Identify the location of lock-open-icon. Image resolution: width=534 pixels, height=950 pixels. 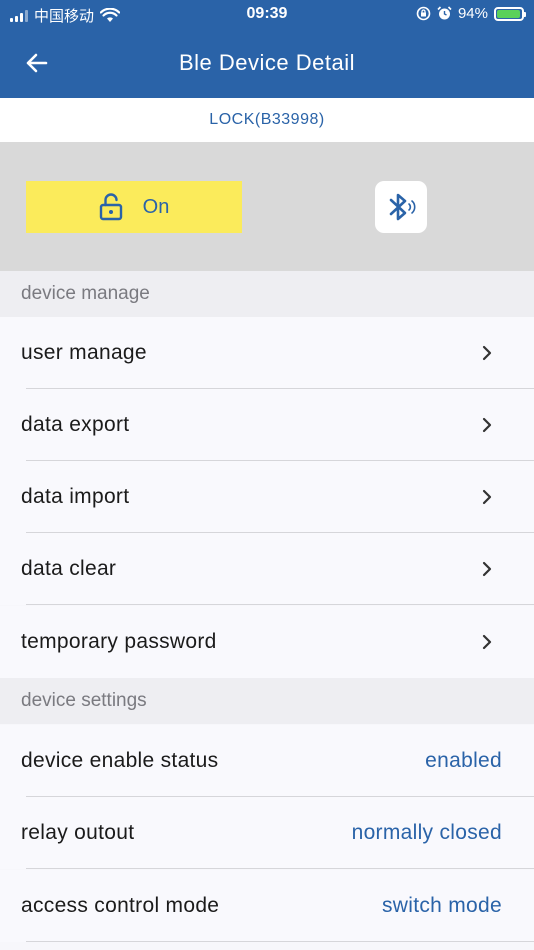
(110, 207).